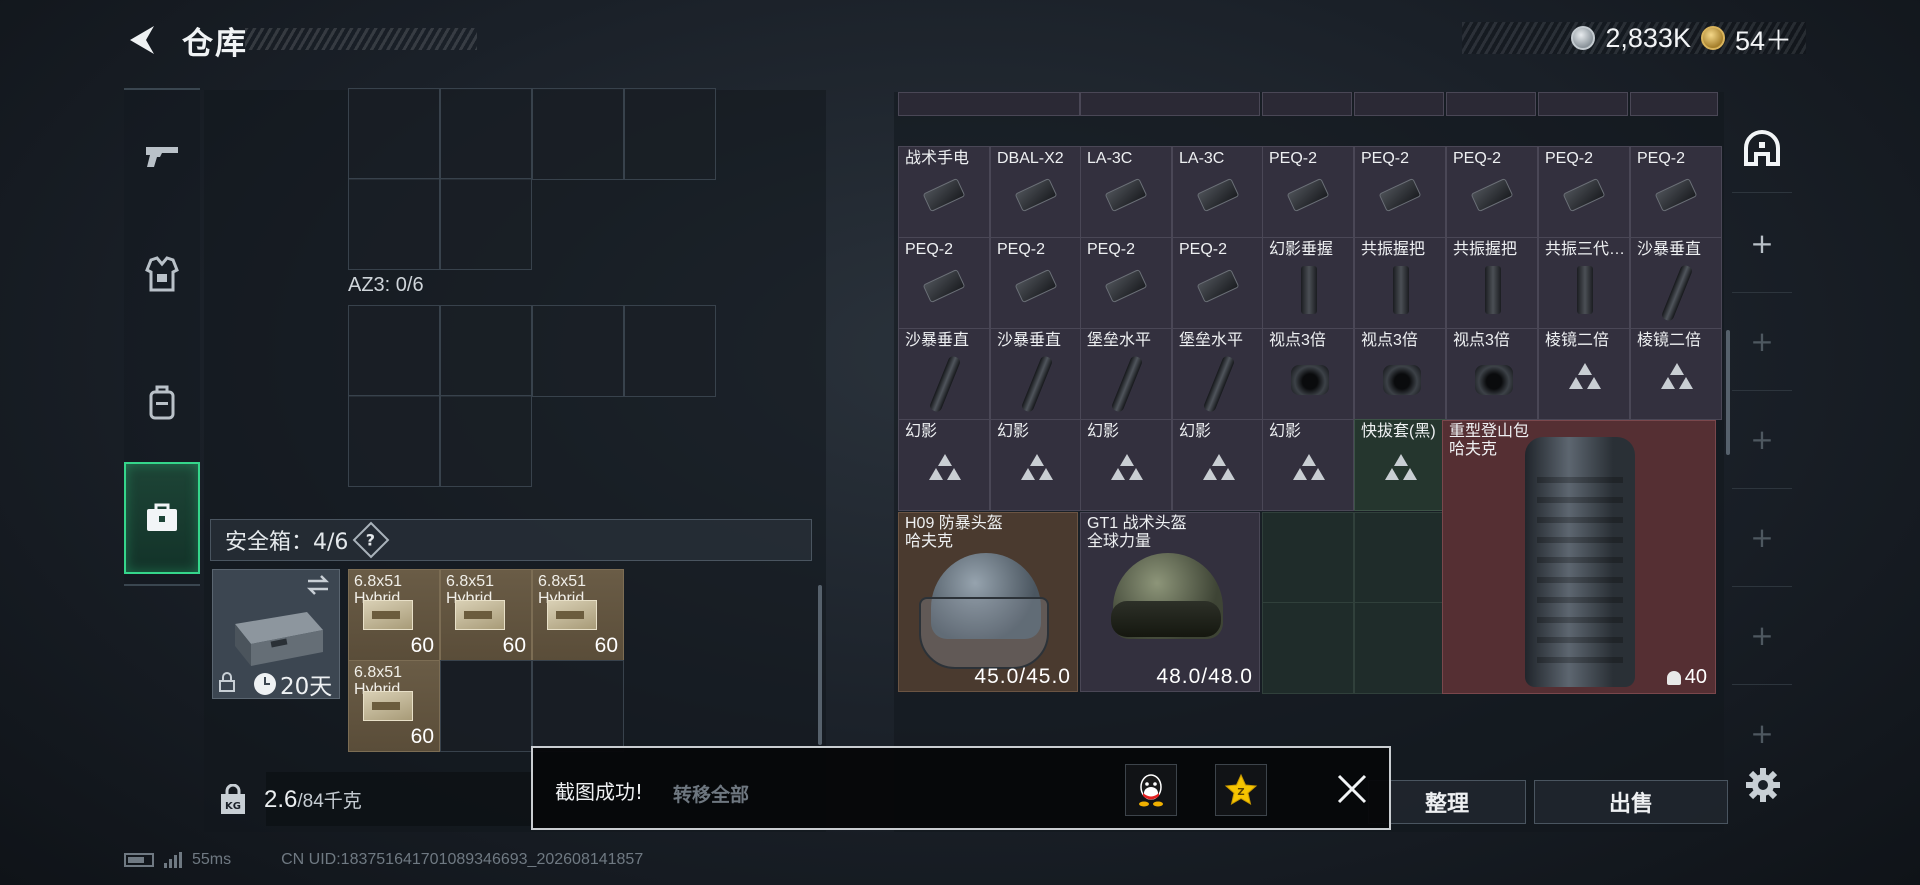  I want to click on sort-button: 整理, so click(1447, 802).